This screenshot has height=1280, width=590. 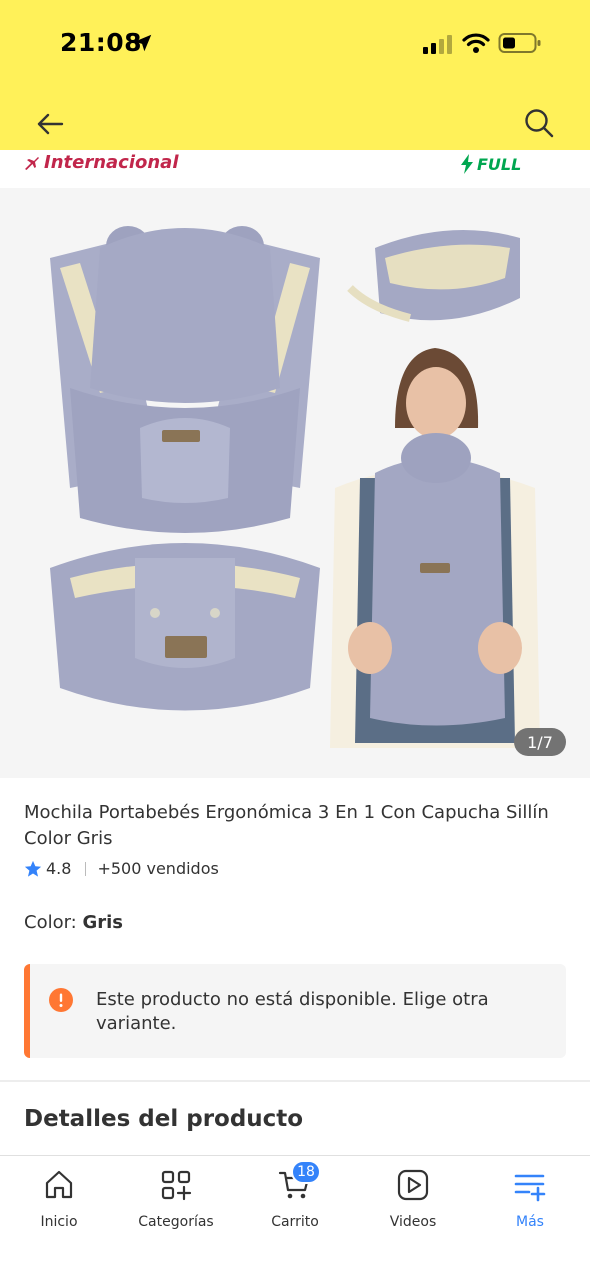 What do you see at coordinates (437, 44) in the screenshot?
I see `cellular-signal-icon` at bounding box center [437, 44].